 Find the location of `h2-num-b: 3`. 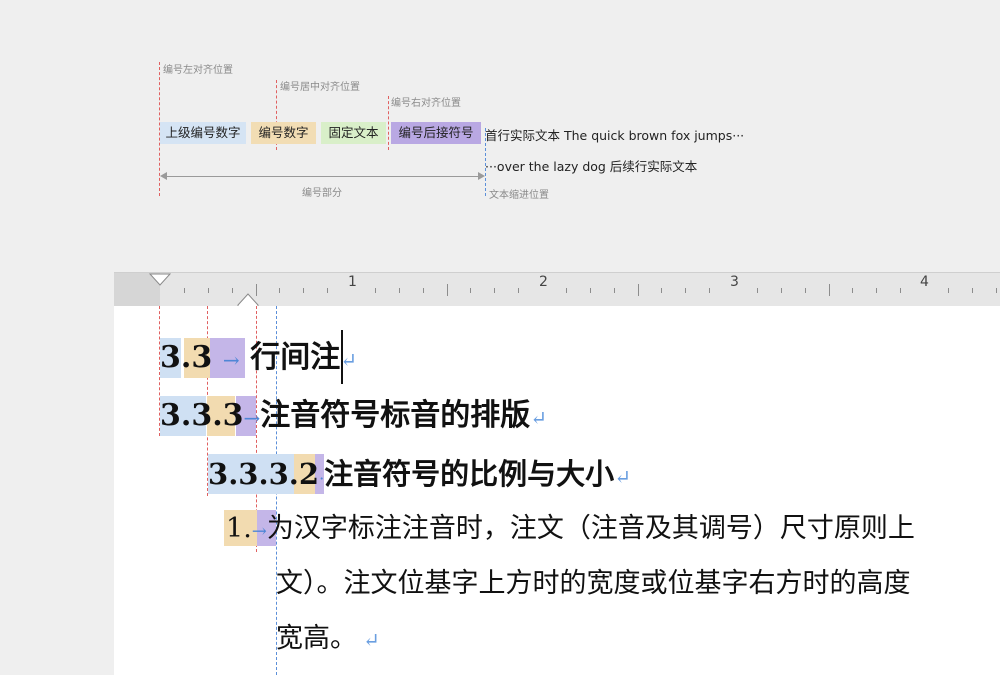

h2-num-b: 3 is located at coordinates (202, 415).